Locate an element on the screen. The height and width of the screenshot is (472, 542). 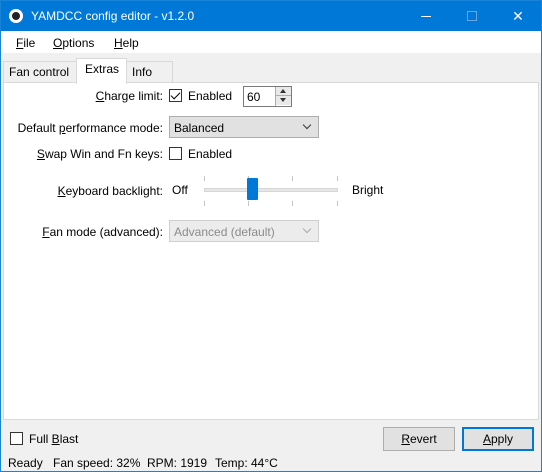
spinner-down-icon is located at coordinates (283, 100).